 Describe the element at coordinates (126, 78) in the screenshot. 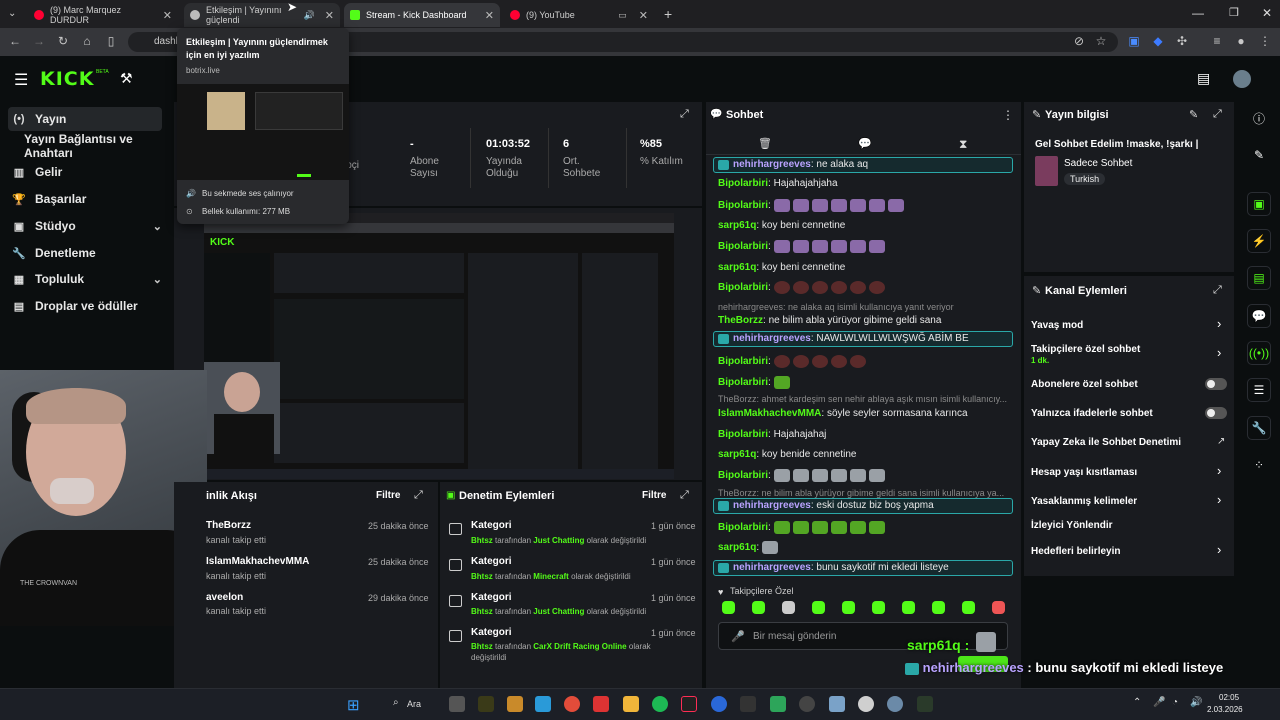

I see `hammer-icon: ⚒` at that location.